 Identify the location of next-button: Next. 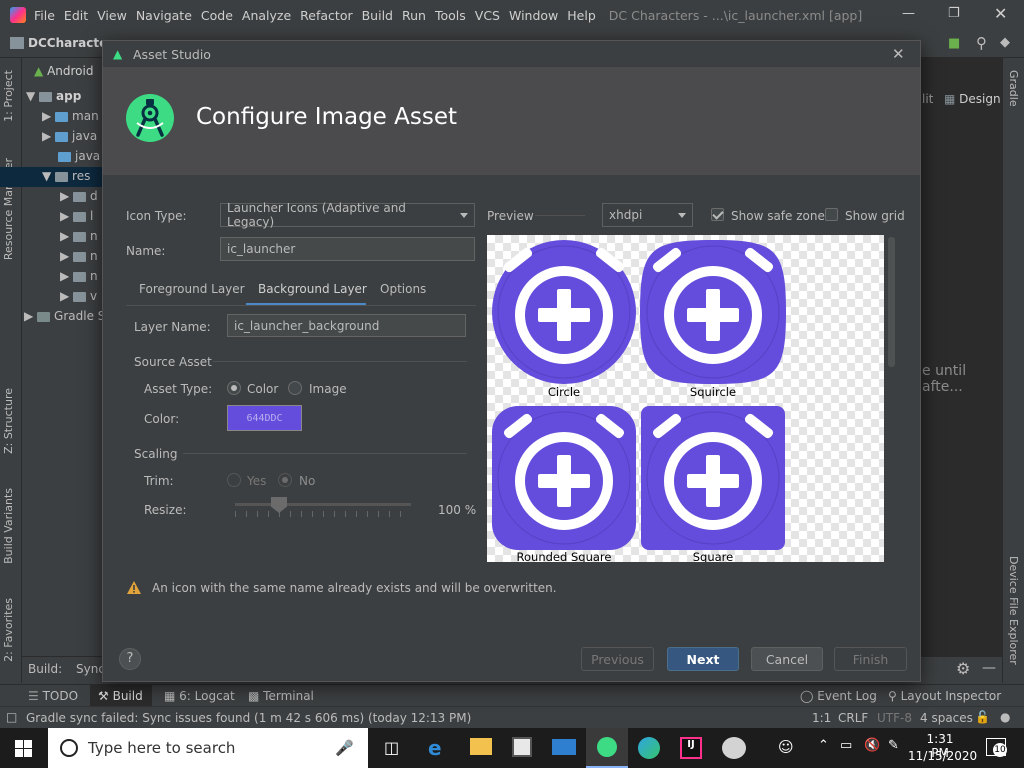
(703, 659).